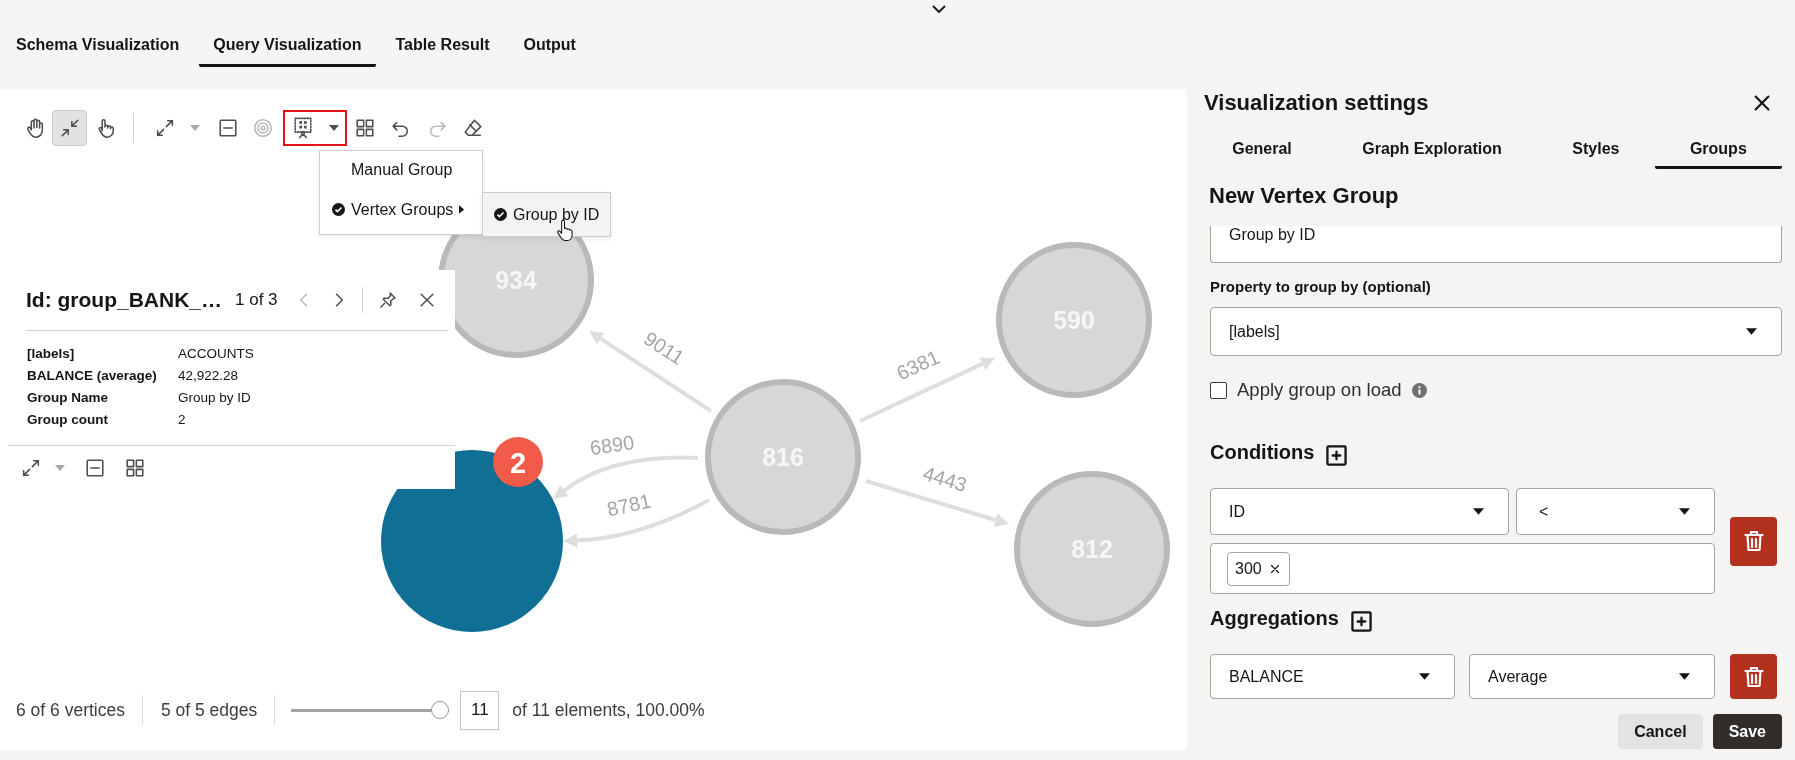 The image size is (1795, 760). What do you see at coordinates (1592, 676) in the screenshot?
I see `function-select: Average` at bounding box center [1592, 676].